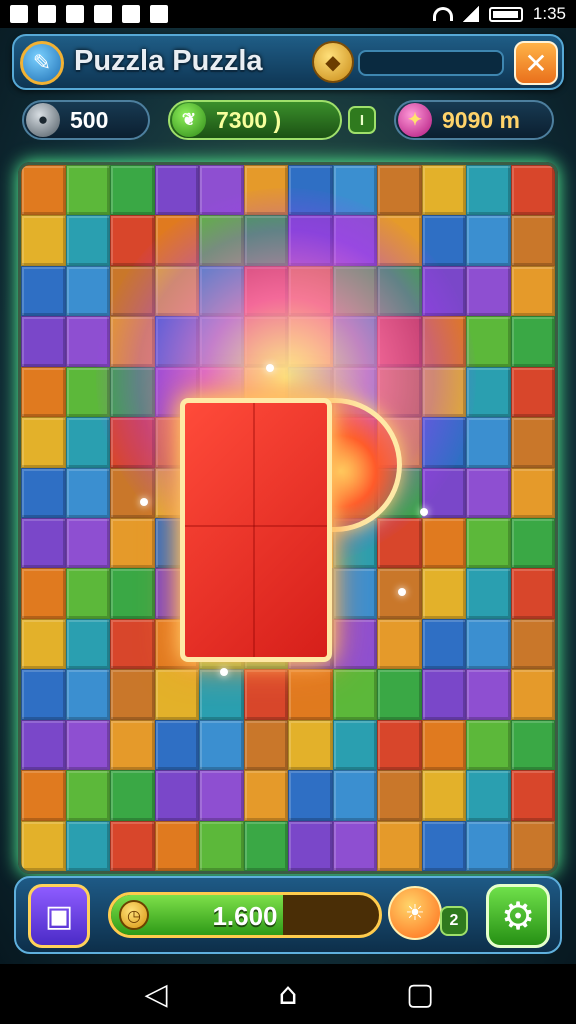  What do you see at coordinates (420, 994) in the screenshot?
I see `recents-button: ▢` at bounding box center [420, 994].